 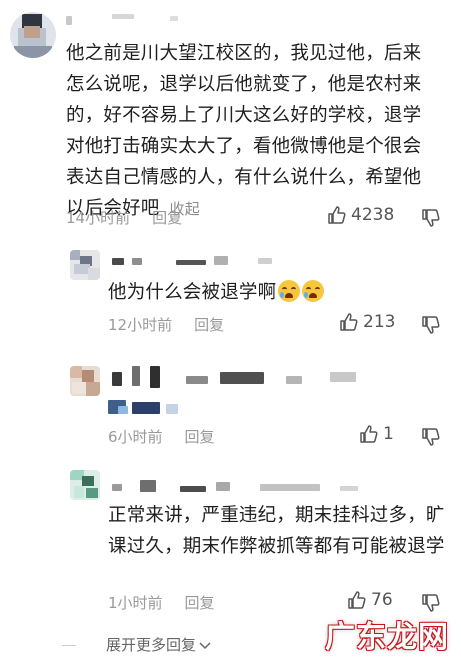 I want to click on reply-body: 正常来讲，严重违纪，期末挂科过多，旷课过久，期末作弊被抓等都有可能被退学, so click(x=276, y=531).